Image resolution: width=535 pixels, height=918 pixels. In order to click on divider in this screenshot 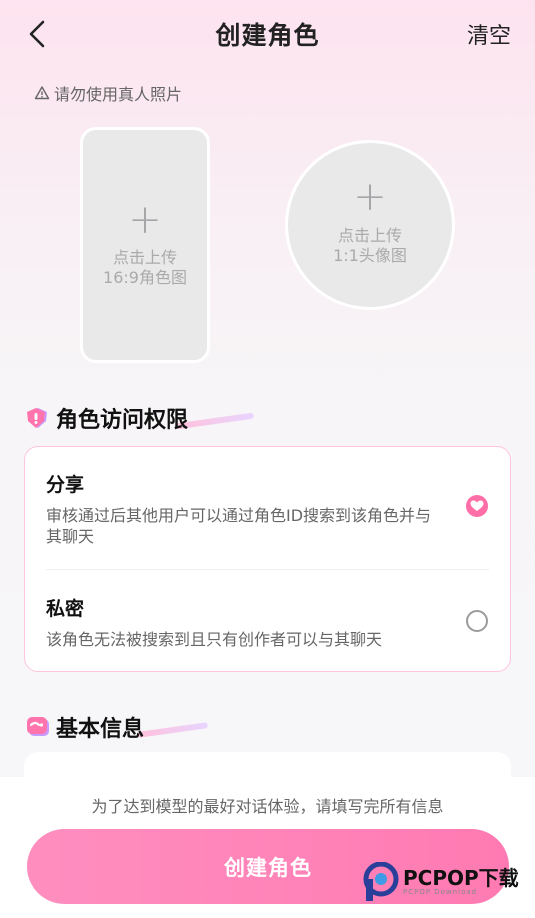, I will do `click(267, 569)`.